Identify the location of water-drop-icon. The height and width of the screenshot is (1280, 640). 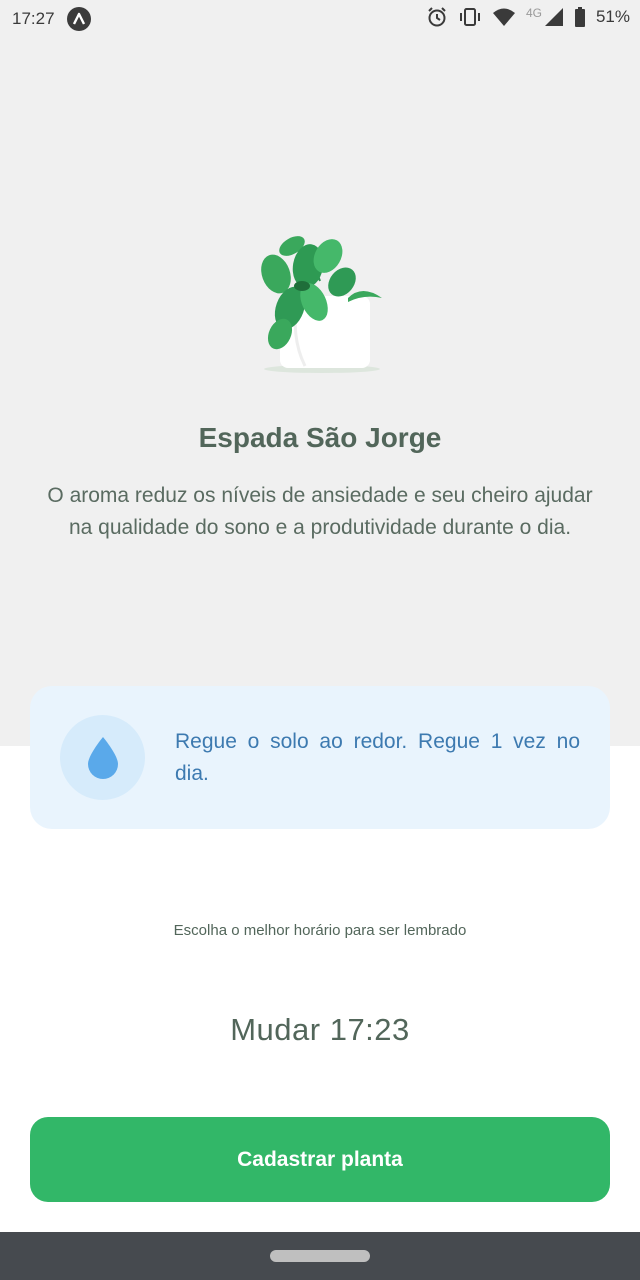
(103, 758).